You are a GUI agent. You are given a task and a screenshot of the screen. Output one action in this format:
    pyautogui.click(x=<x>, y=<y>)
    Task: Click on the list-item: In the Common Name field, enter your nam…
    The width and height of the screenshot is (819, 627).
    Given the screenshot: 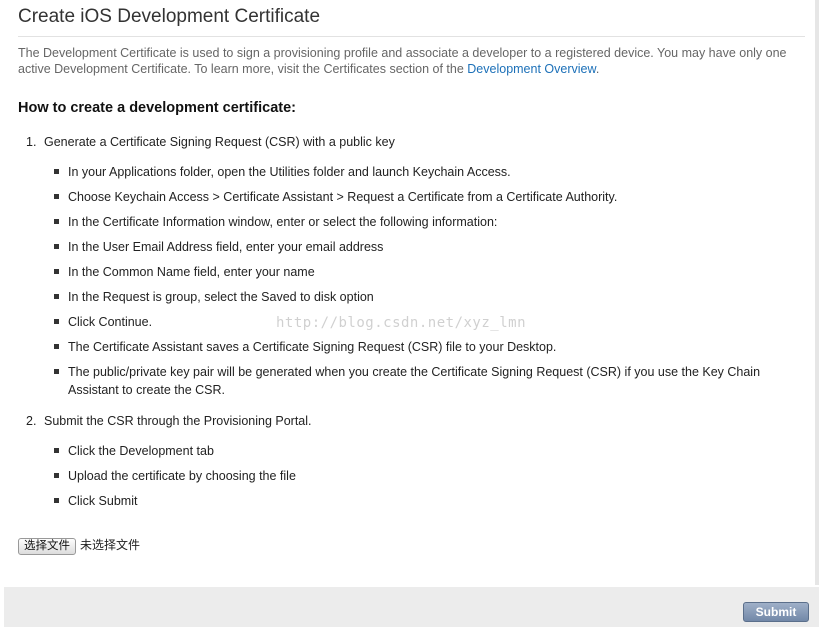 What is the action you would take?
    pyautogui.click(x=426, y=272)
    